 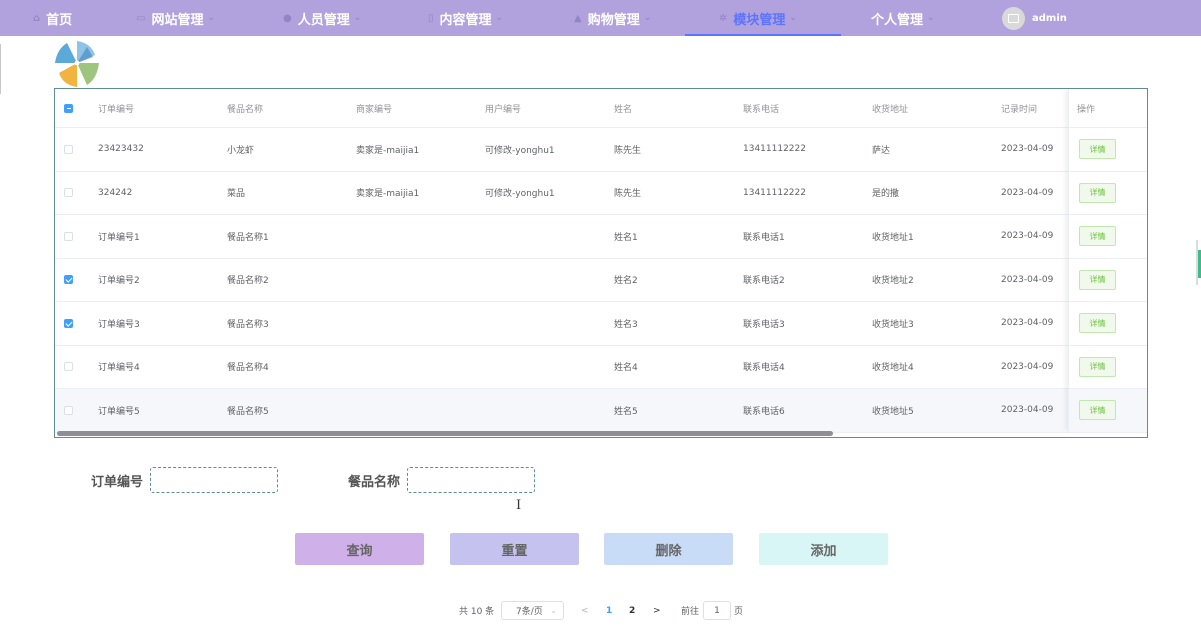 What do you see at coordinates (764, 368) in the screenshot?
I see `cell-phone: 联系电话4` at bounding box center [764, 368].